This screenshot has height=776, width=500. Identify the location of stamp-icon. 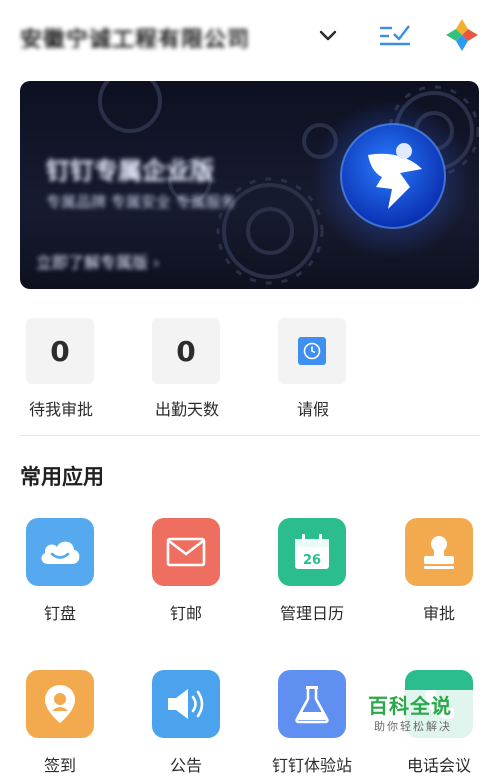
(439, 552).